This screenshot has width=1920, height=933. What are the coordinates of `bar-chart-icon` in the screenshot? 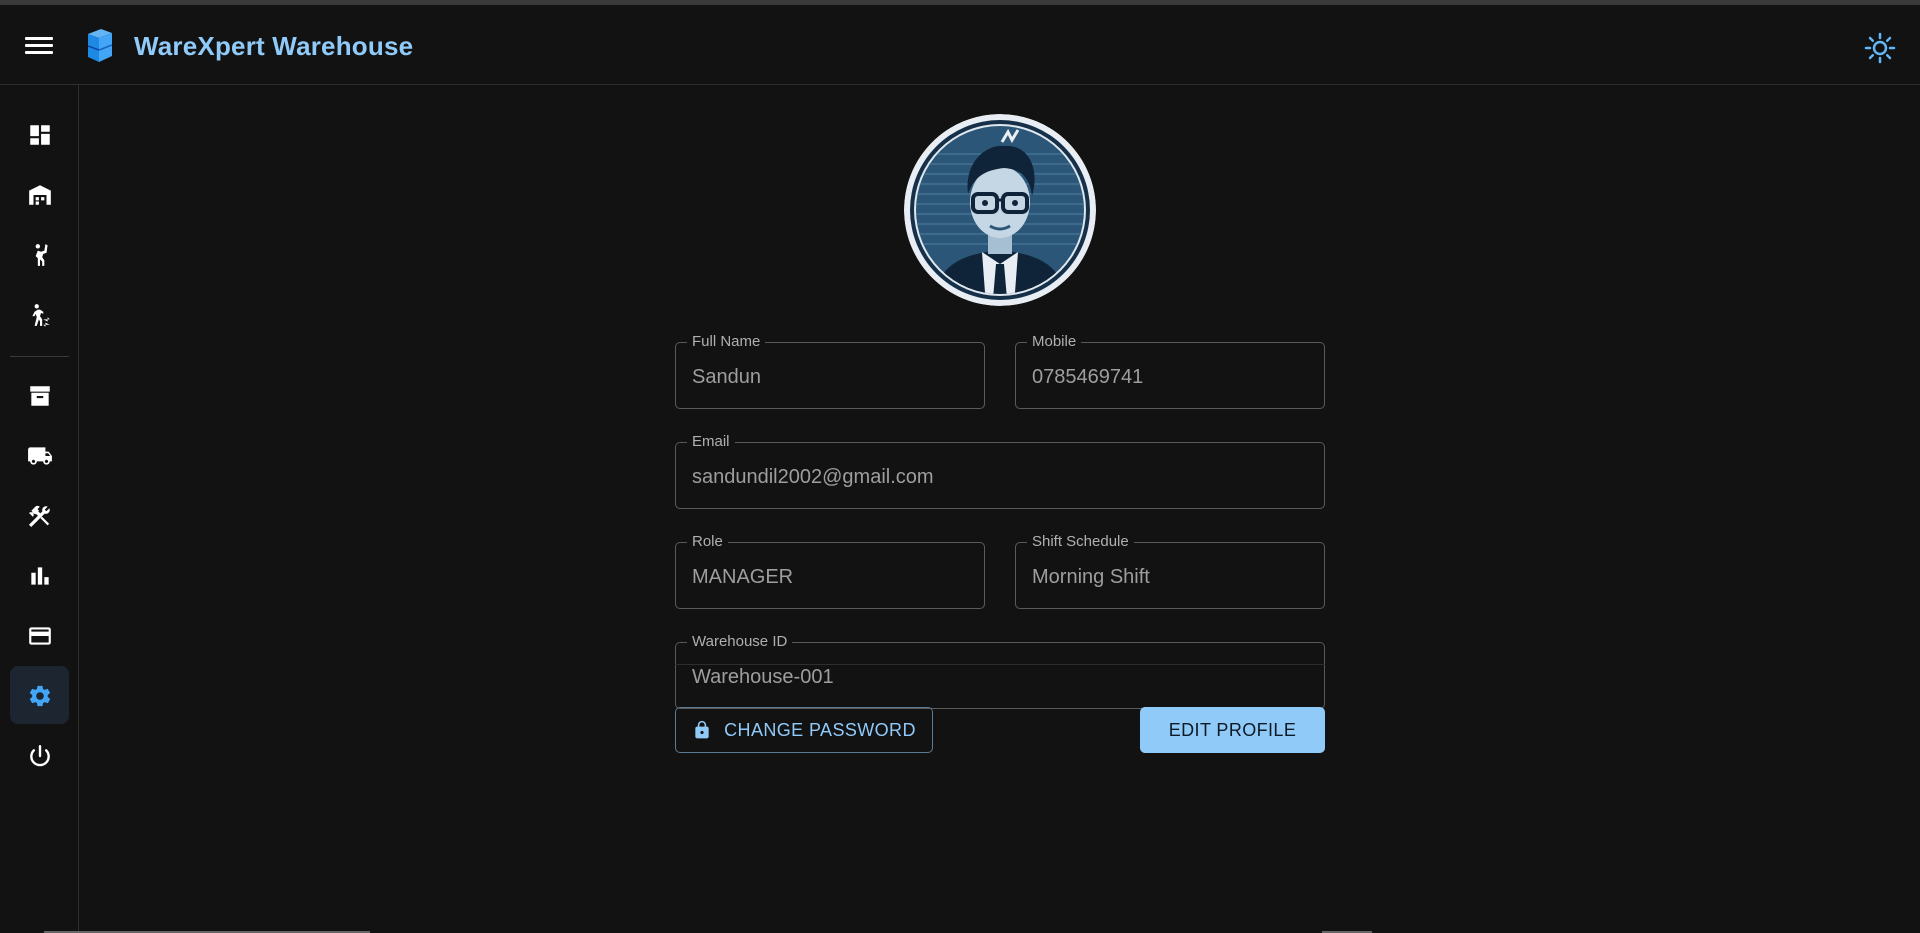 It's located at (40, 576).